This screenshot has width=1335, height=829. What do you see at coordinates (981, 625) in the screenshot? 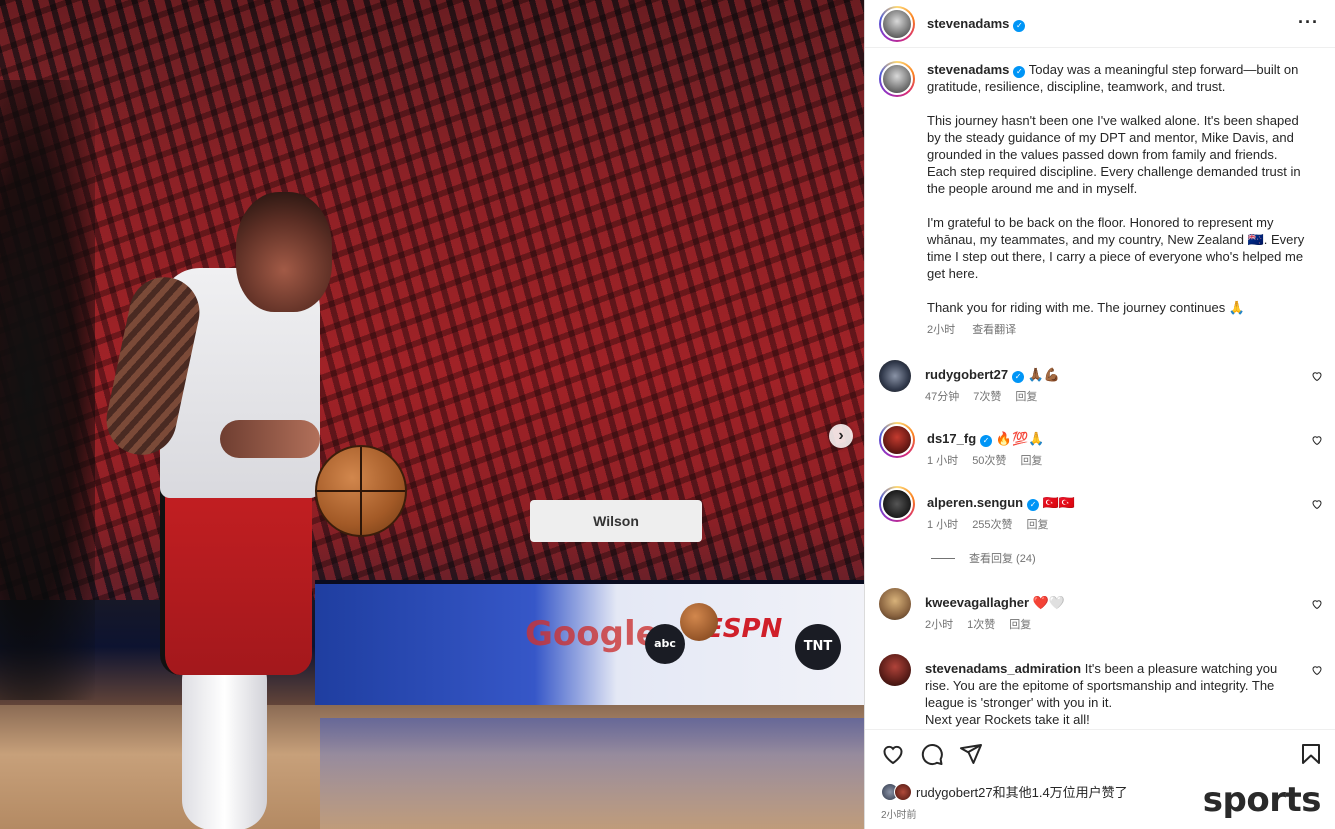
I see `comment-likes: 1次赞` at bounding box center [981, 625].